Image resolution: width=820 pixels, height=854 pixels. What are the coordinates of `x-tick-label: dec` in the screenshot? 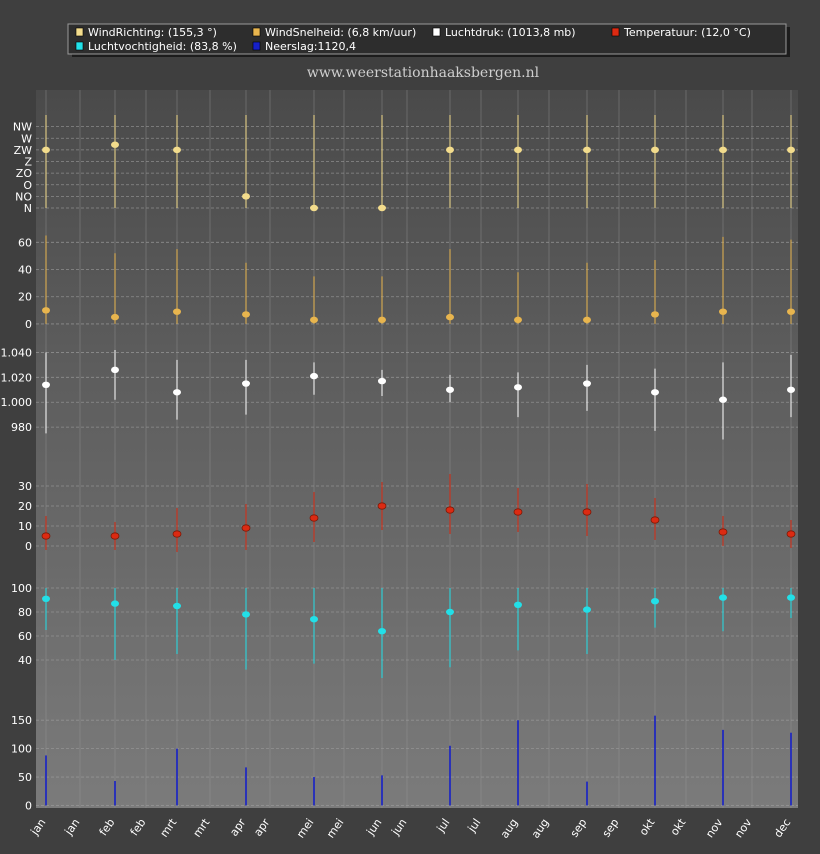 It's located at (782, 828).